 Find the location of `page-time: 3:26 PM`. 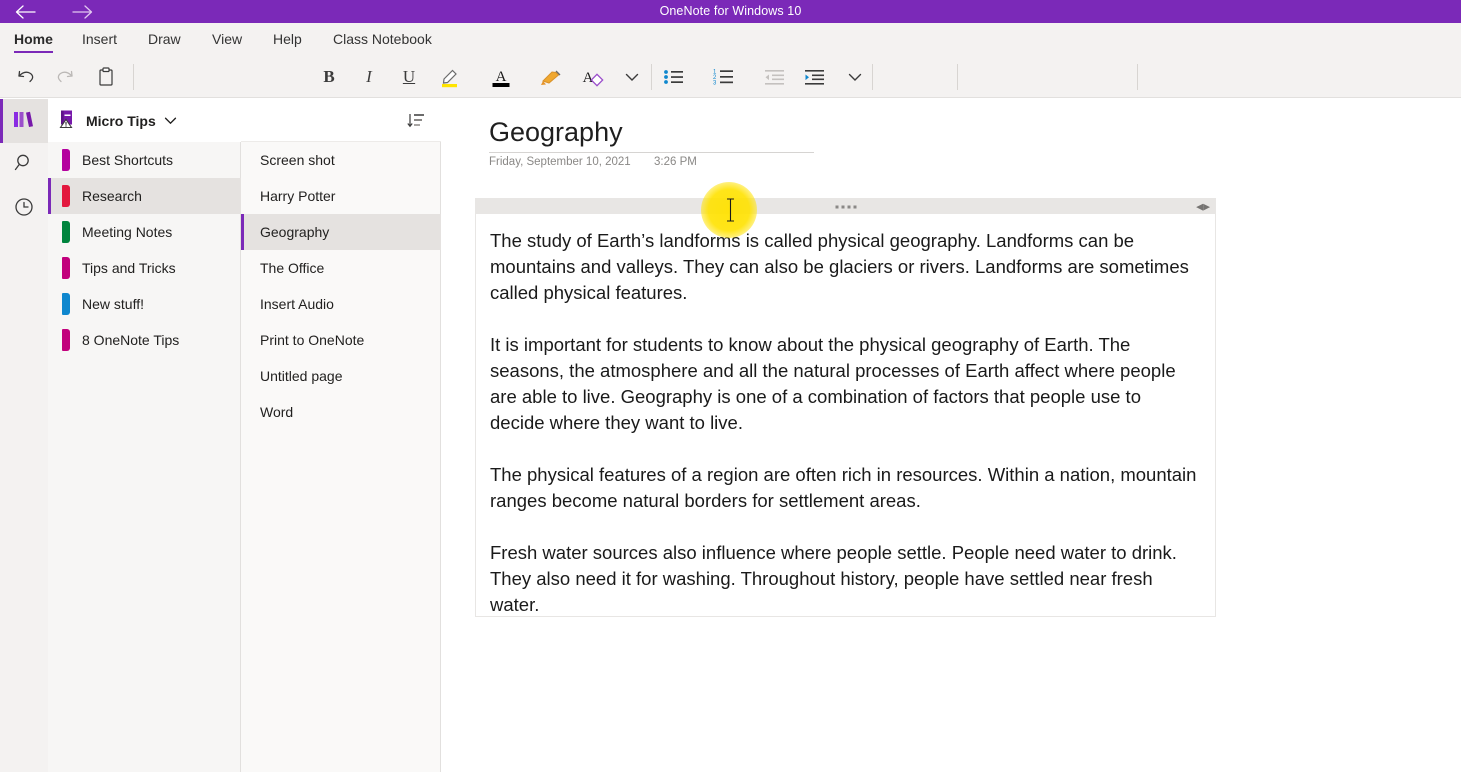

page-time: 3:26 PM is located at coordinates (675, 162).